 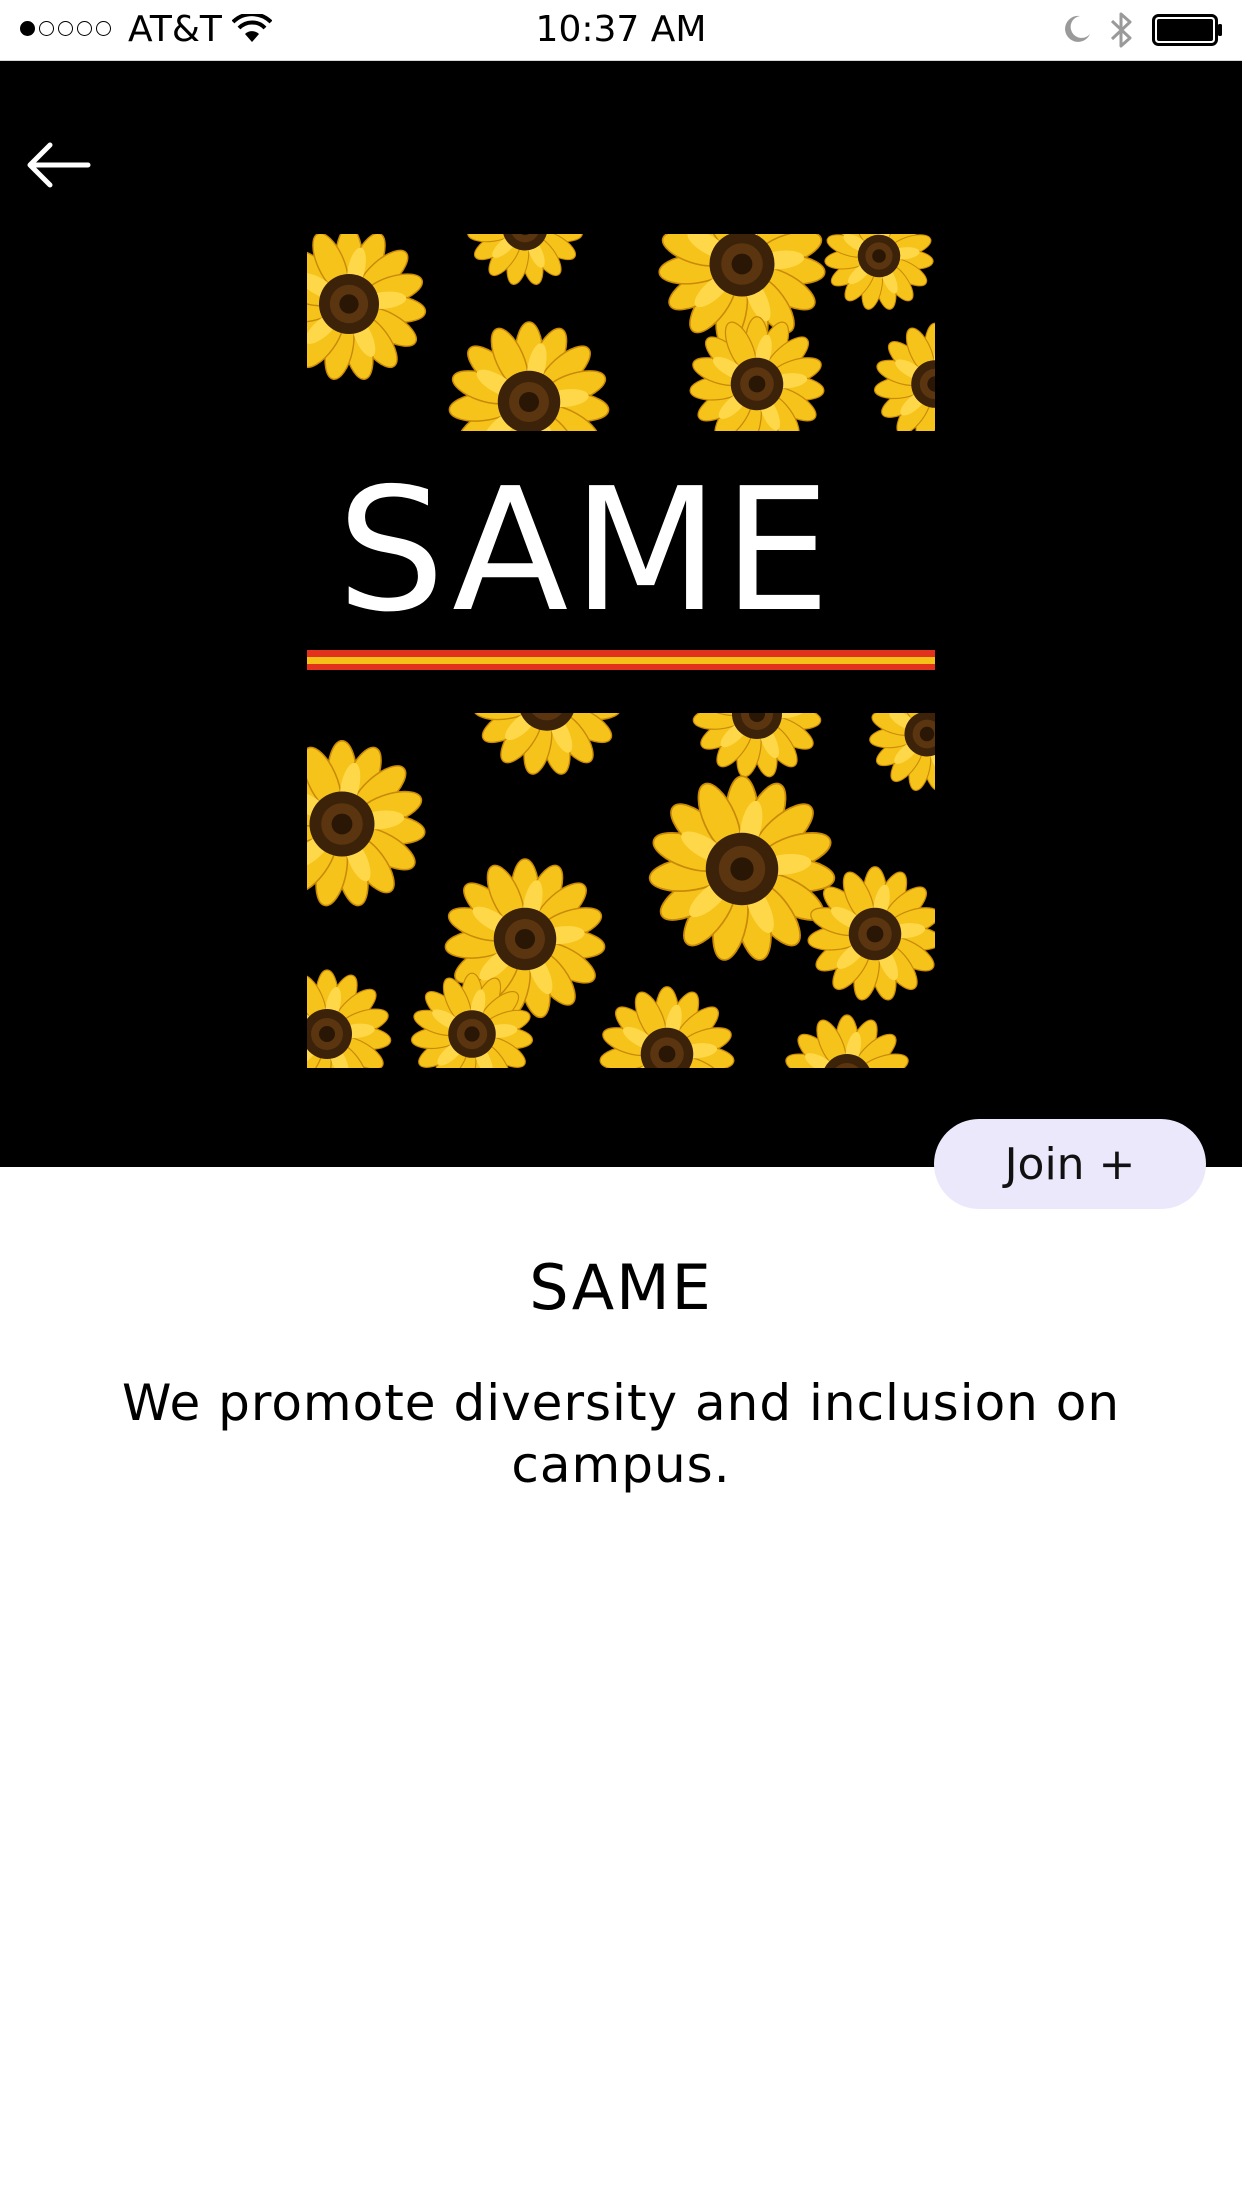 I want to click on back-arrow-icon, so click(x=60, y=165).